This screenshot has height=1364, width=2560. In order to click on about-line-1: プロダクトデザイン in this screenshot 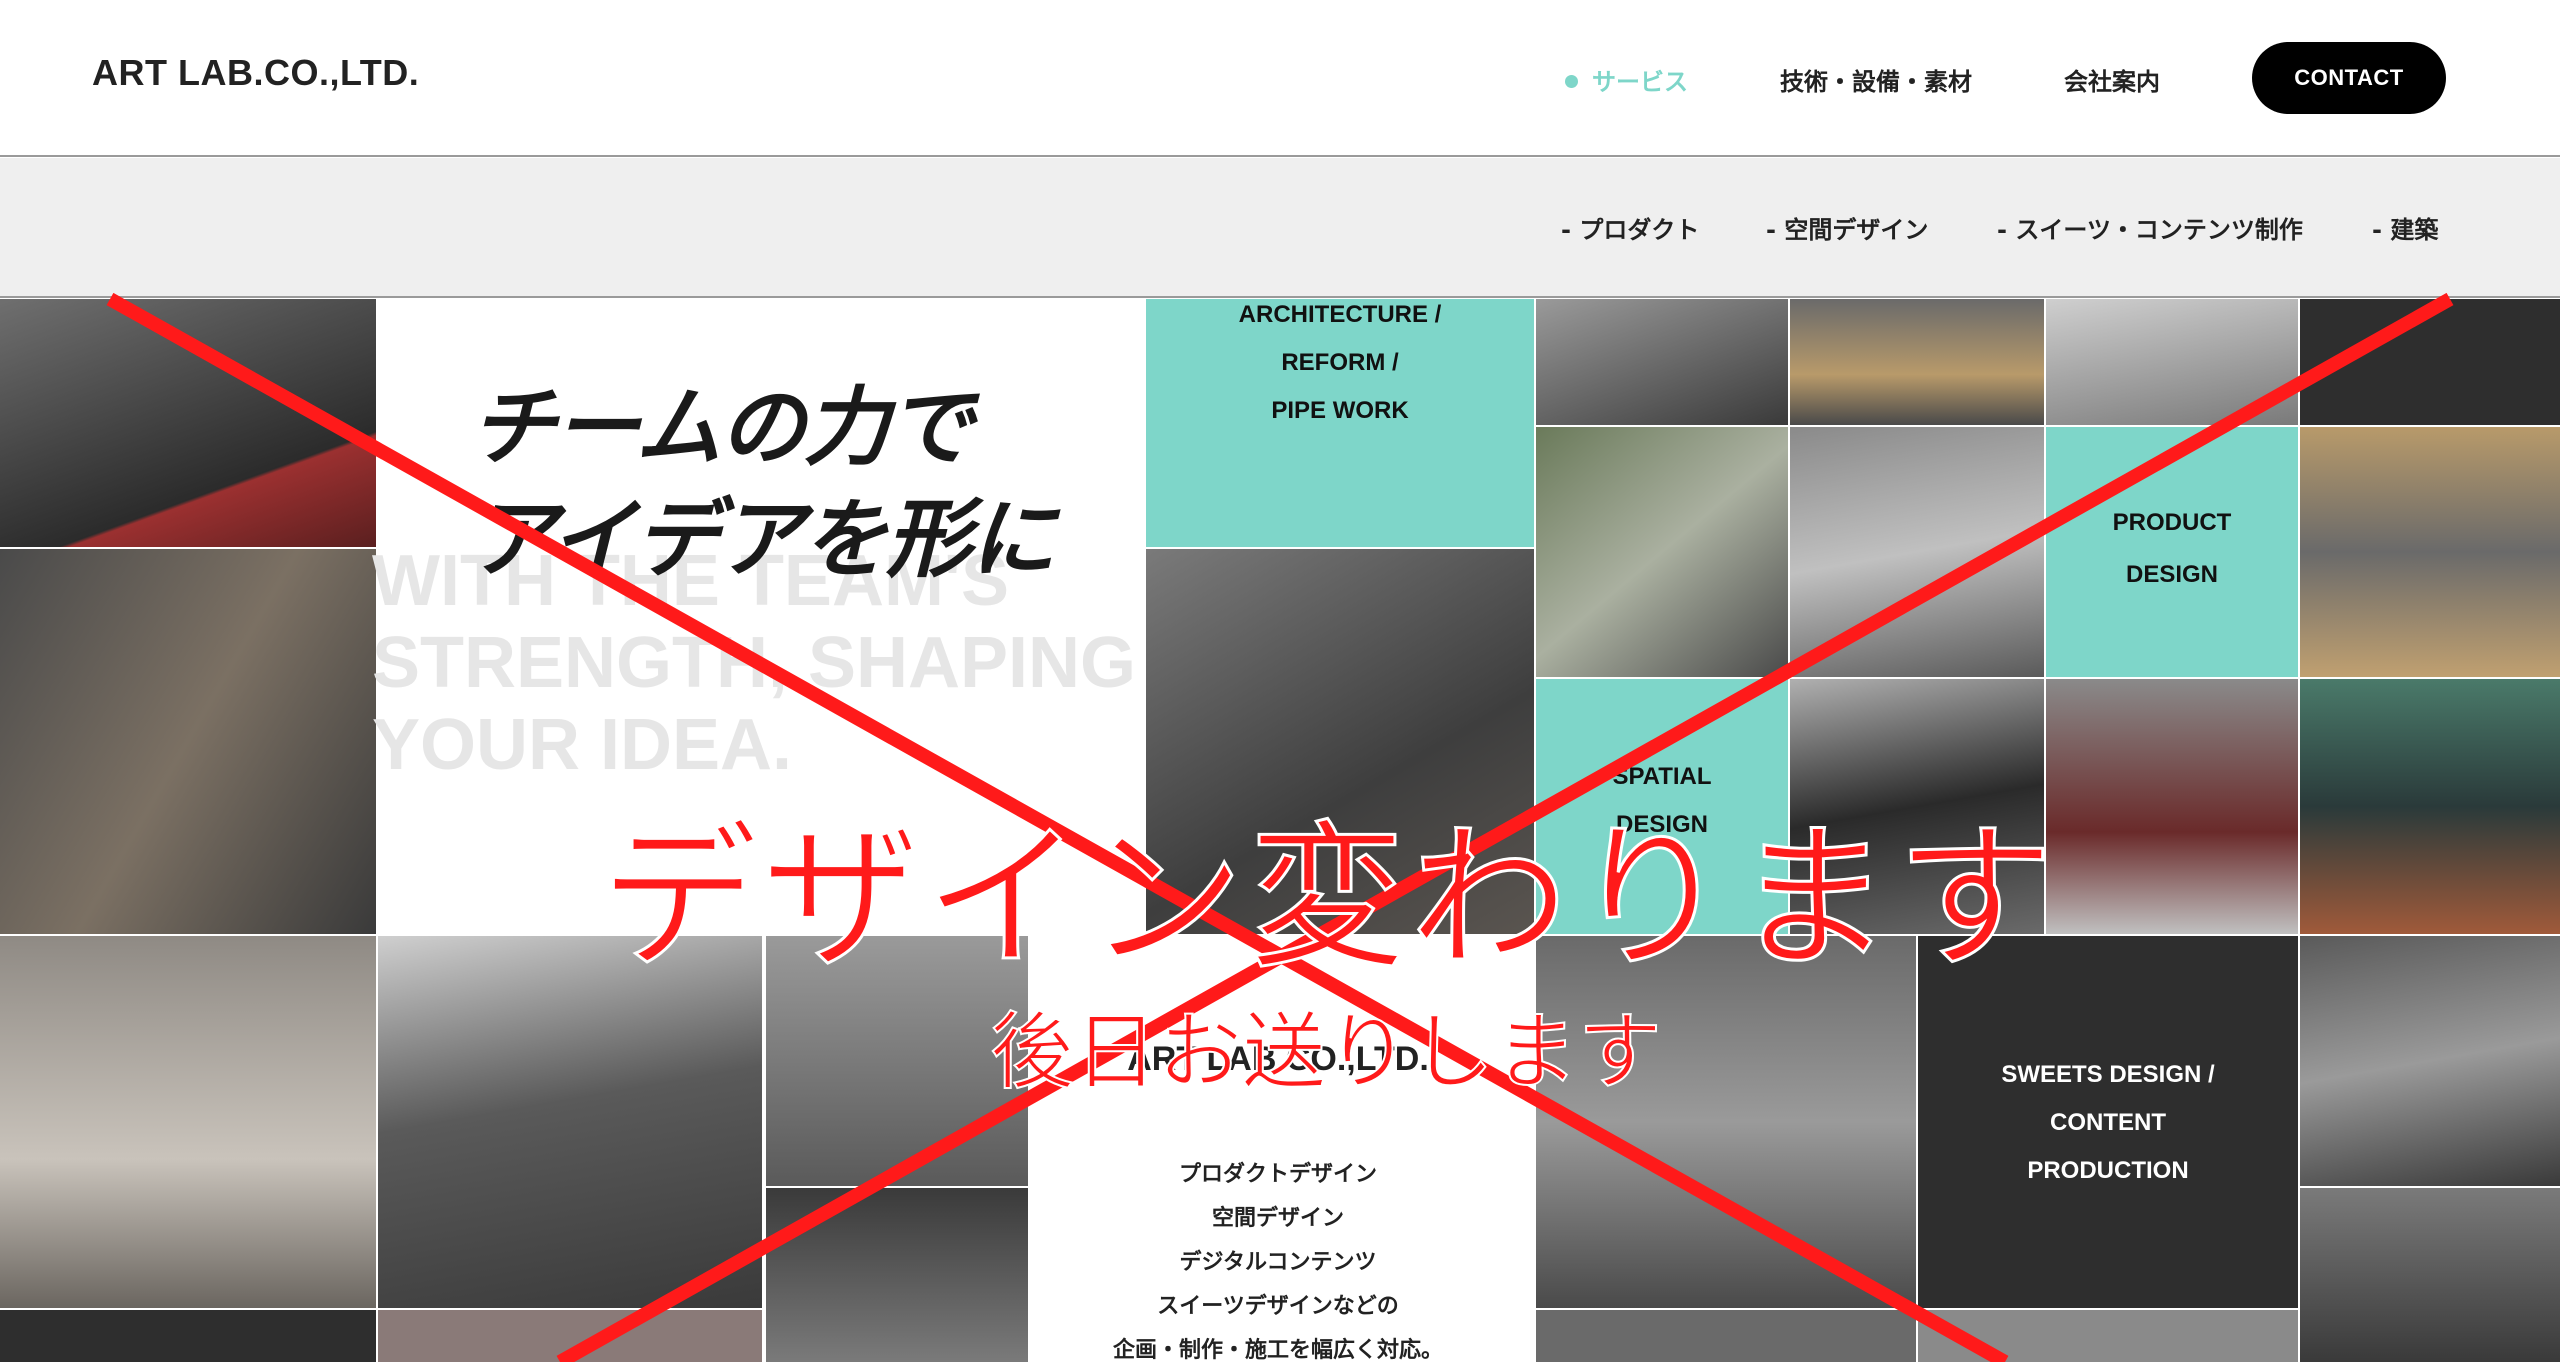, I will do `click(1277, 1174)`.